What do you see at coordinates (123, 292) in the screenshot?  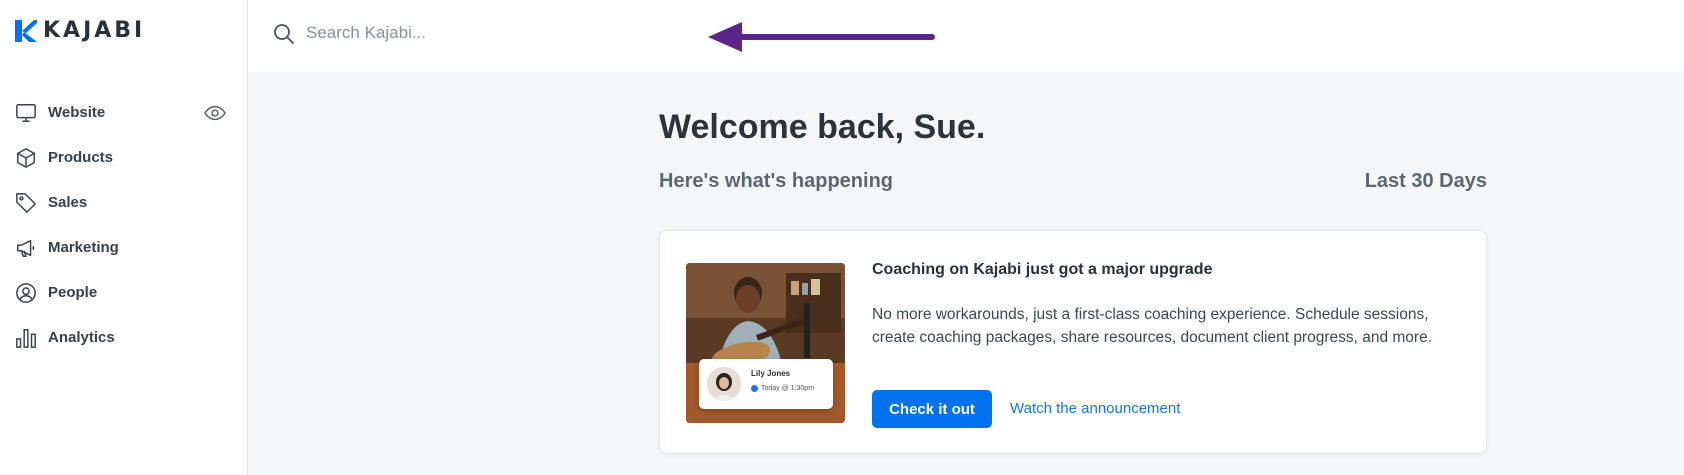 I see `sidebar-item-people: People` at bounding box center [123, 292].